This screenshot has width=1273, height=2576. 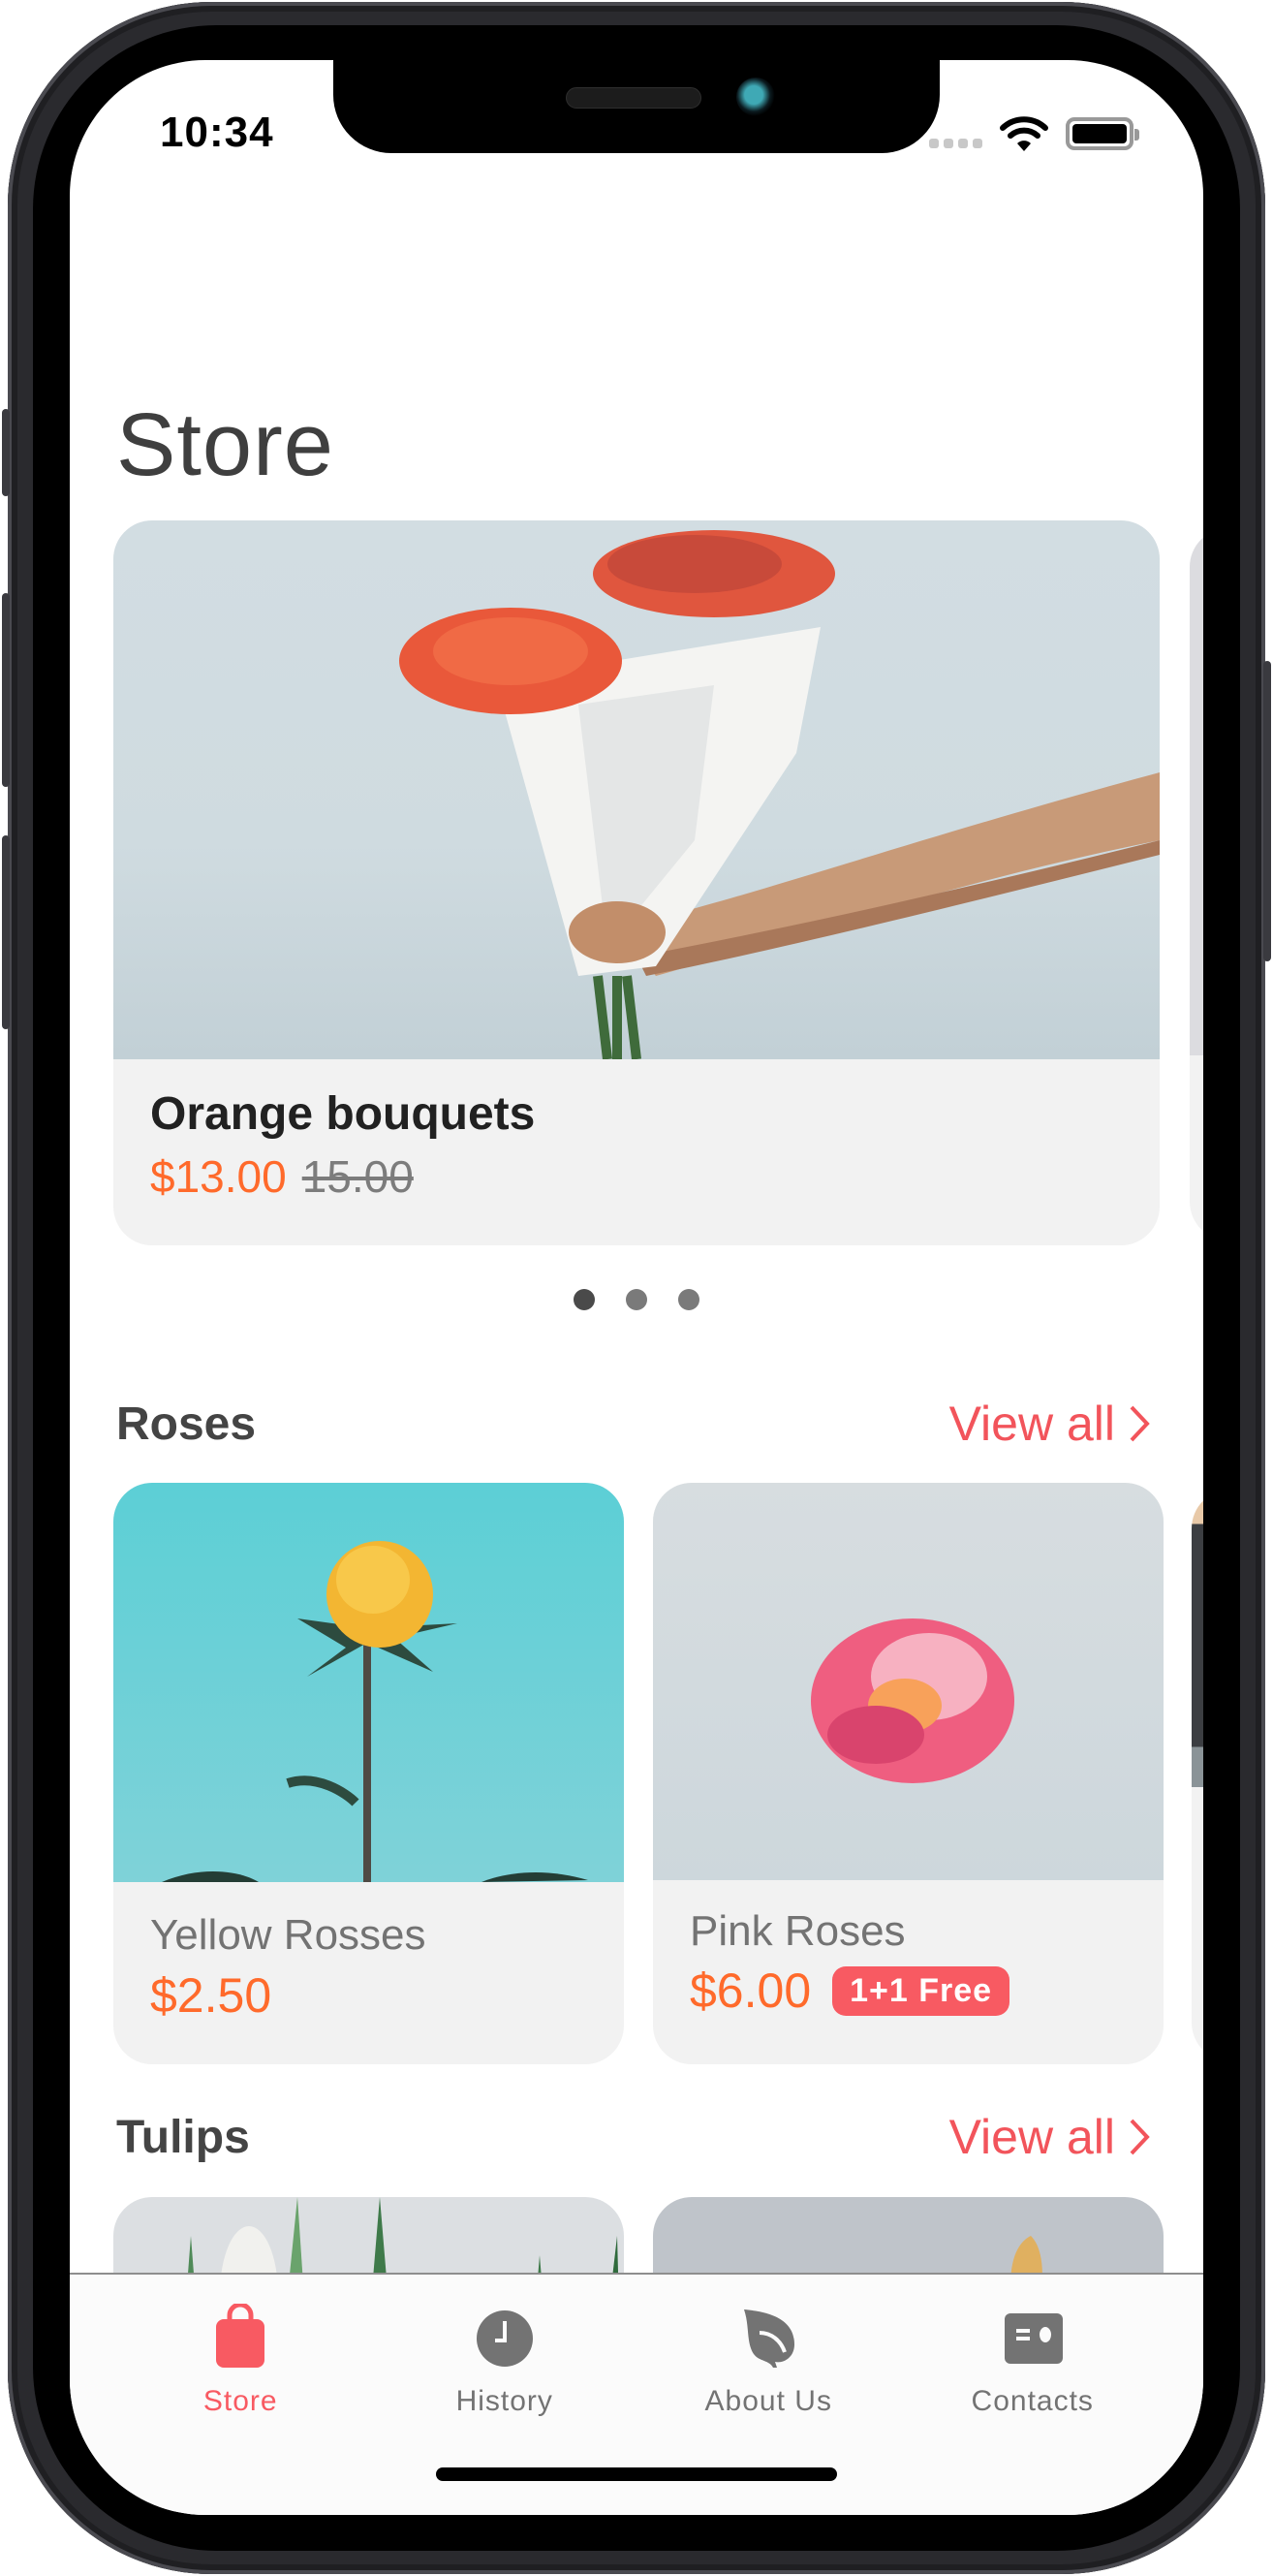 What do you see at coordinates (218, 1176) in the screenshot?
I see `featured-price: $13.00` at bounding box center [218, 1176].